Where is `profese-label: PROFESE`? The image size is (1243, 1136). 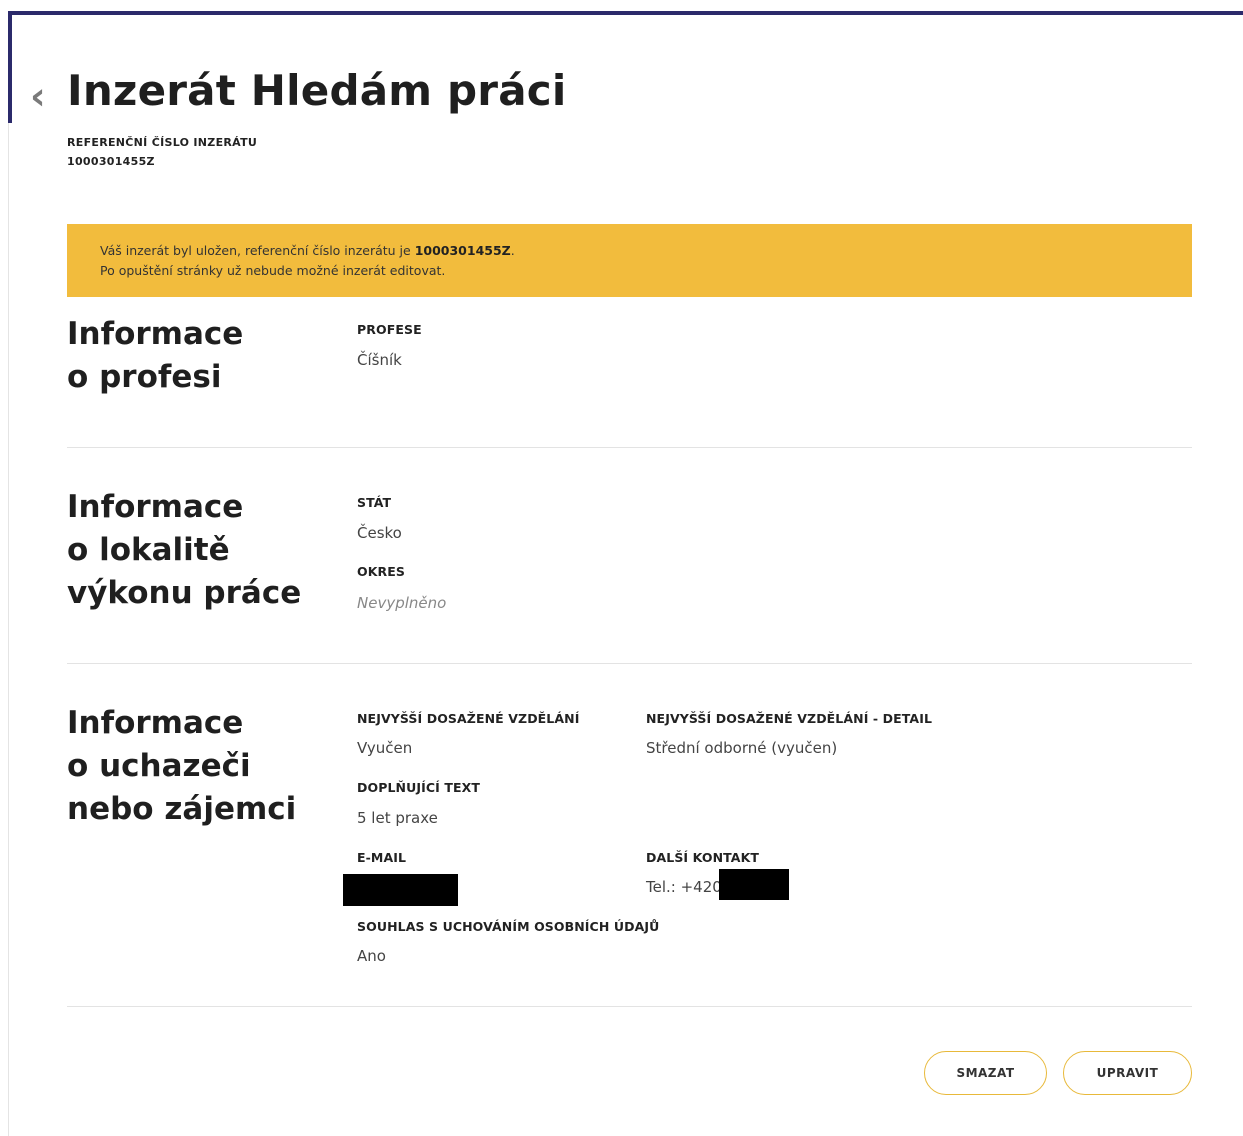 profese-label: PROFESE is located at coordinates (389, 329).